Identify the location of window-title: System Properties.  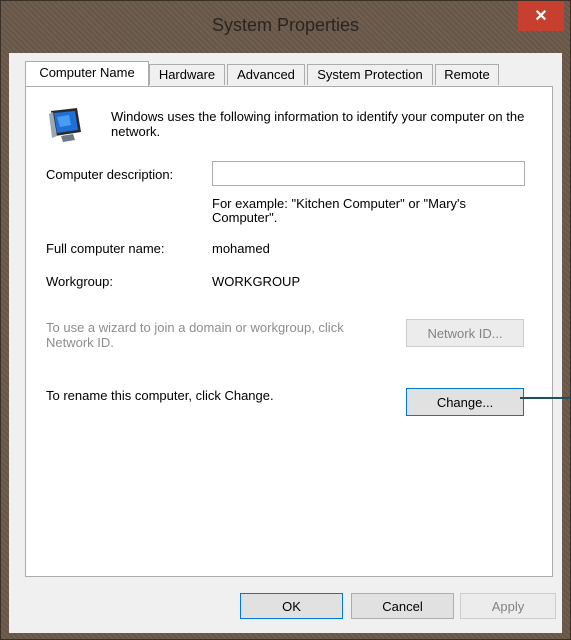
(285, 25).